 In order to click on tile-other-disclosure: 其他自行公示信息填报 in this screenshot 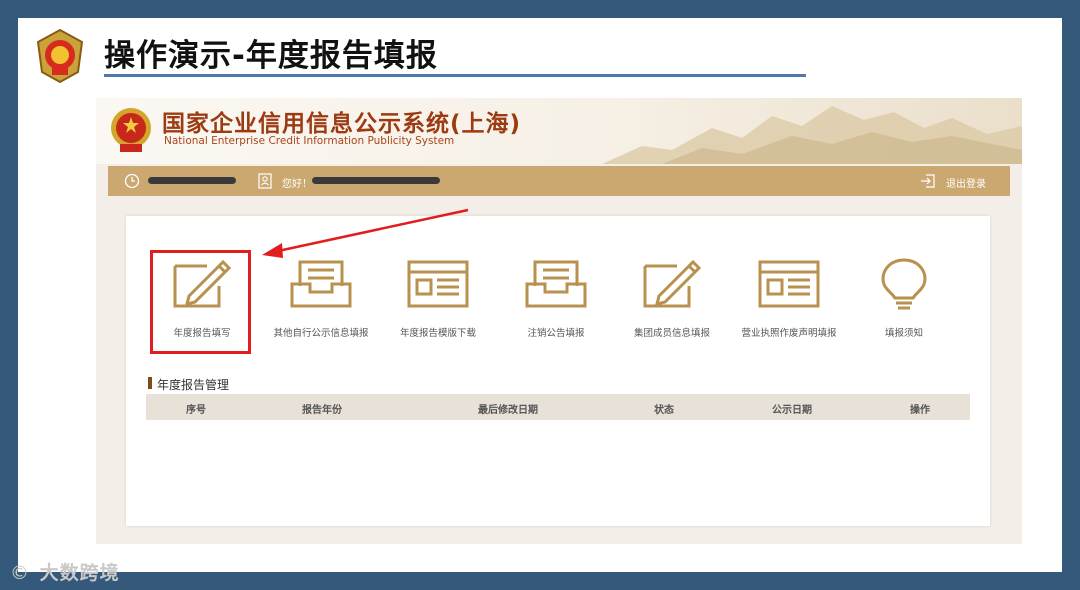, I will do `click(321, 297)`.